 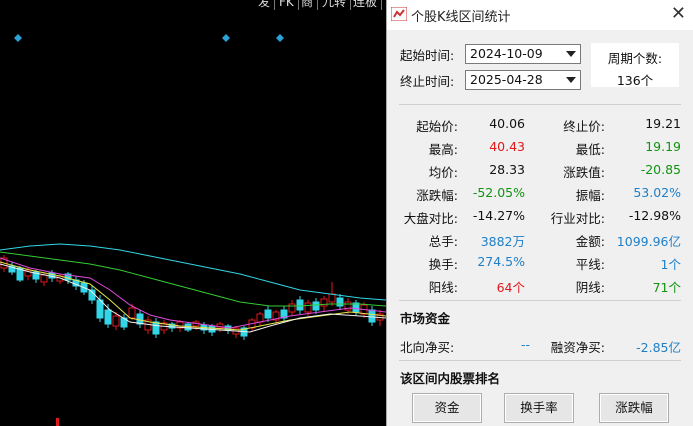 What do you see at coordinates (287, 5) in the screenshot?
I see `toolbar-tab-fk: FK` at bounding box center [287, 5].